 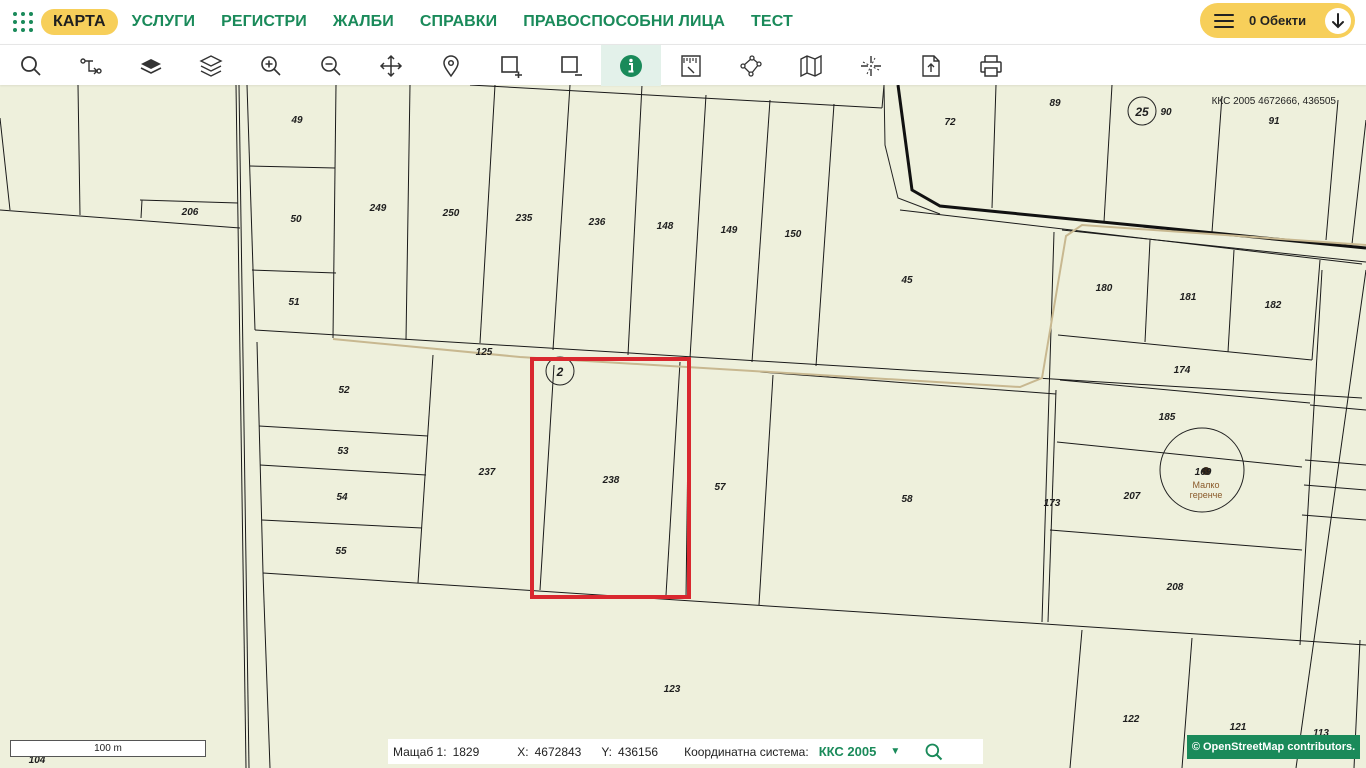 I want to click on export-icon, so click(x=931, y=65).